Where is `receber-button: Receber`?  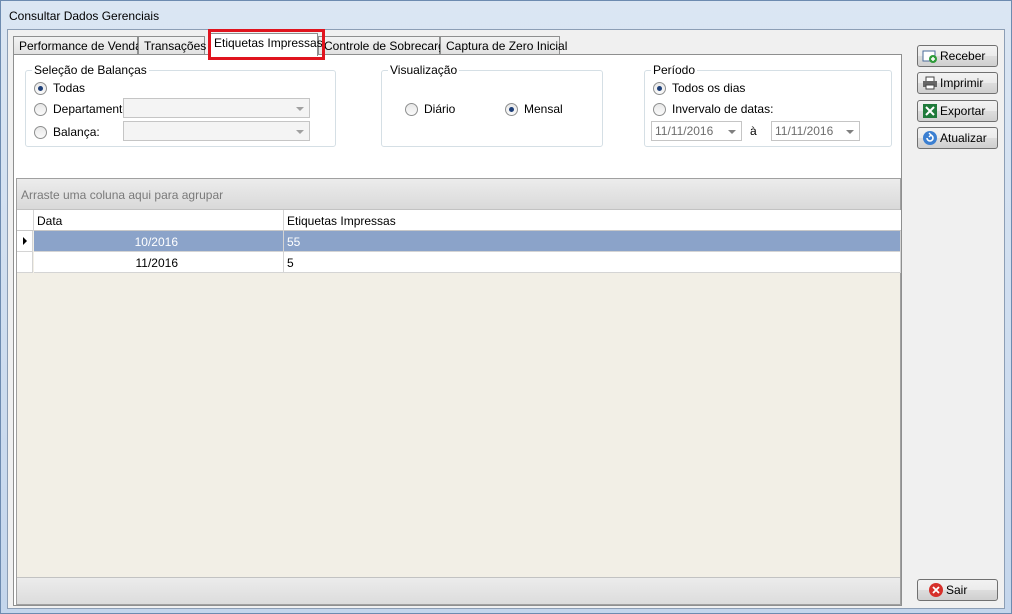
receber-button: Receber is located at coordinates (957, 56).